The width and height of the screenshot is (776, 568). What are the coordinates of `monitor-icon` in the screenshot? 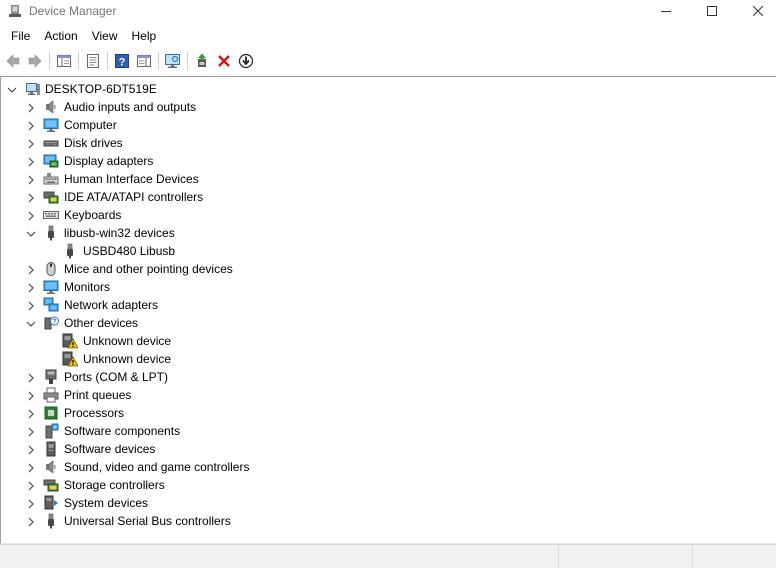 It's located at (51, 287).